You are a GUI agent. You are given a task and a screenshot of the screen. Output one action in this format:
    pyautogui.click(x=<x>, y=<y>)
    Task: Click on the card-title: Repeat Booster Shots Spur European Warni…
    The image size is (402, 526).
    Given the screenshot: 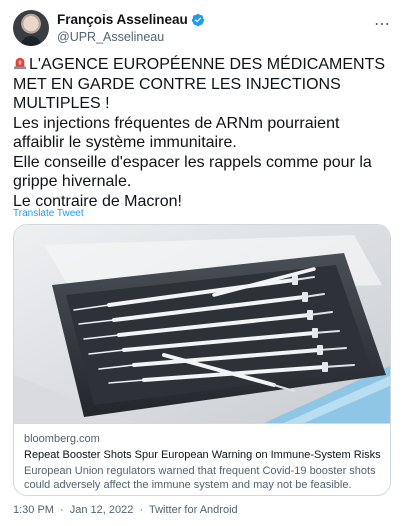 What is the action you would take?
    pyautogui.click(x=203, y=455)
    